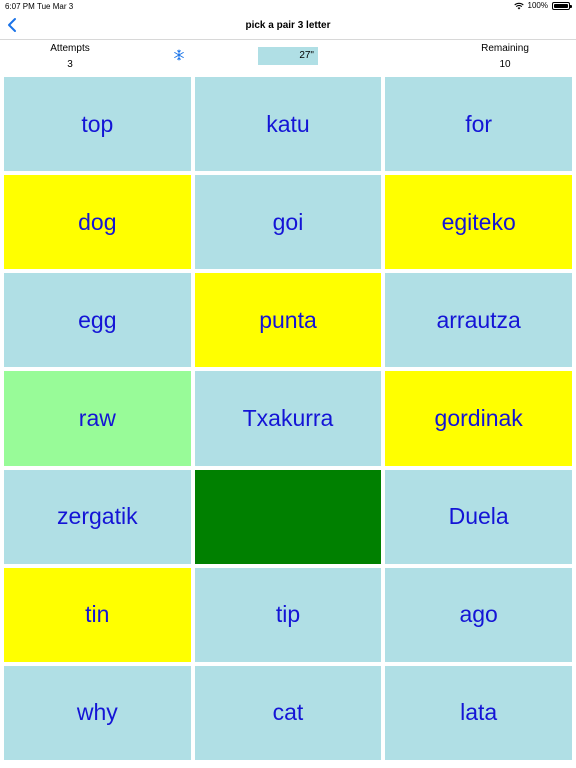 This screenshot has height=768, width=576. I want to click on tile: ago, so click(478, 614).